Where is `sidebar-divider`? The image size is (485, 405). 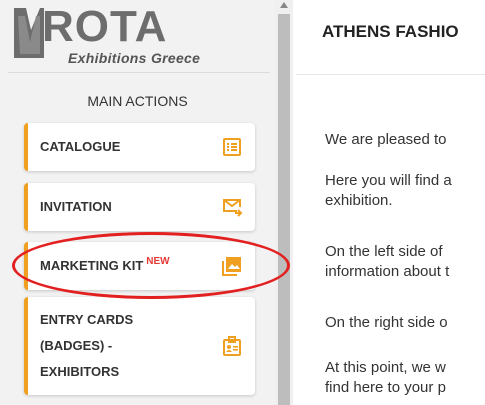
sidebar-divider is located at coordinates (139, 72).